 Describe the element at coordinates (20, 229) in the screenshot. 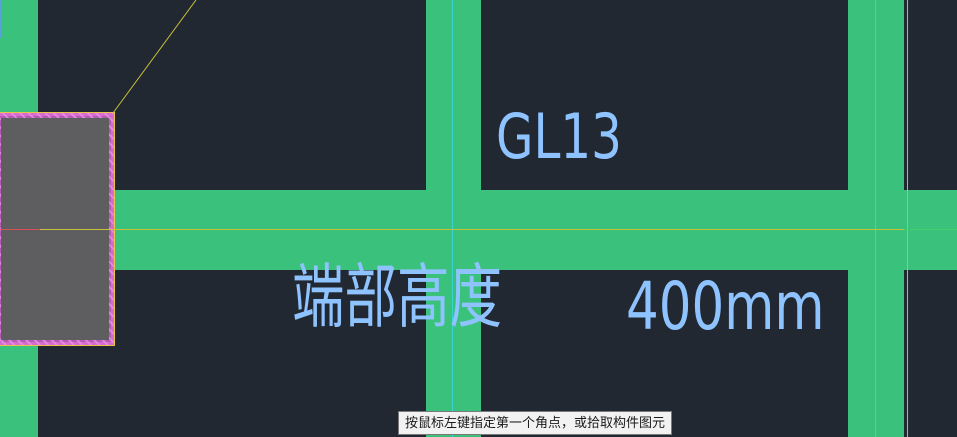

I see `horizontal-guide-red` at that location.